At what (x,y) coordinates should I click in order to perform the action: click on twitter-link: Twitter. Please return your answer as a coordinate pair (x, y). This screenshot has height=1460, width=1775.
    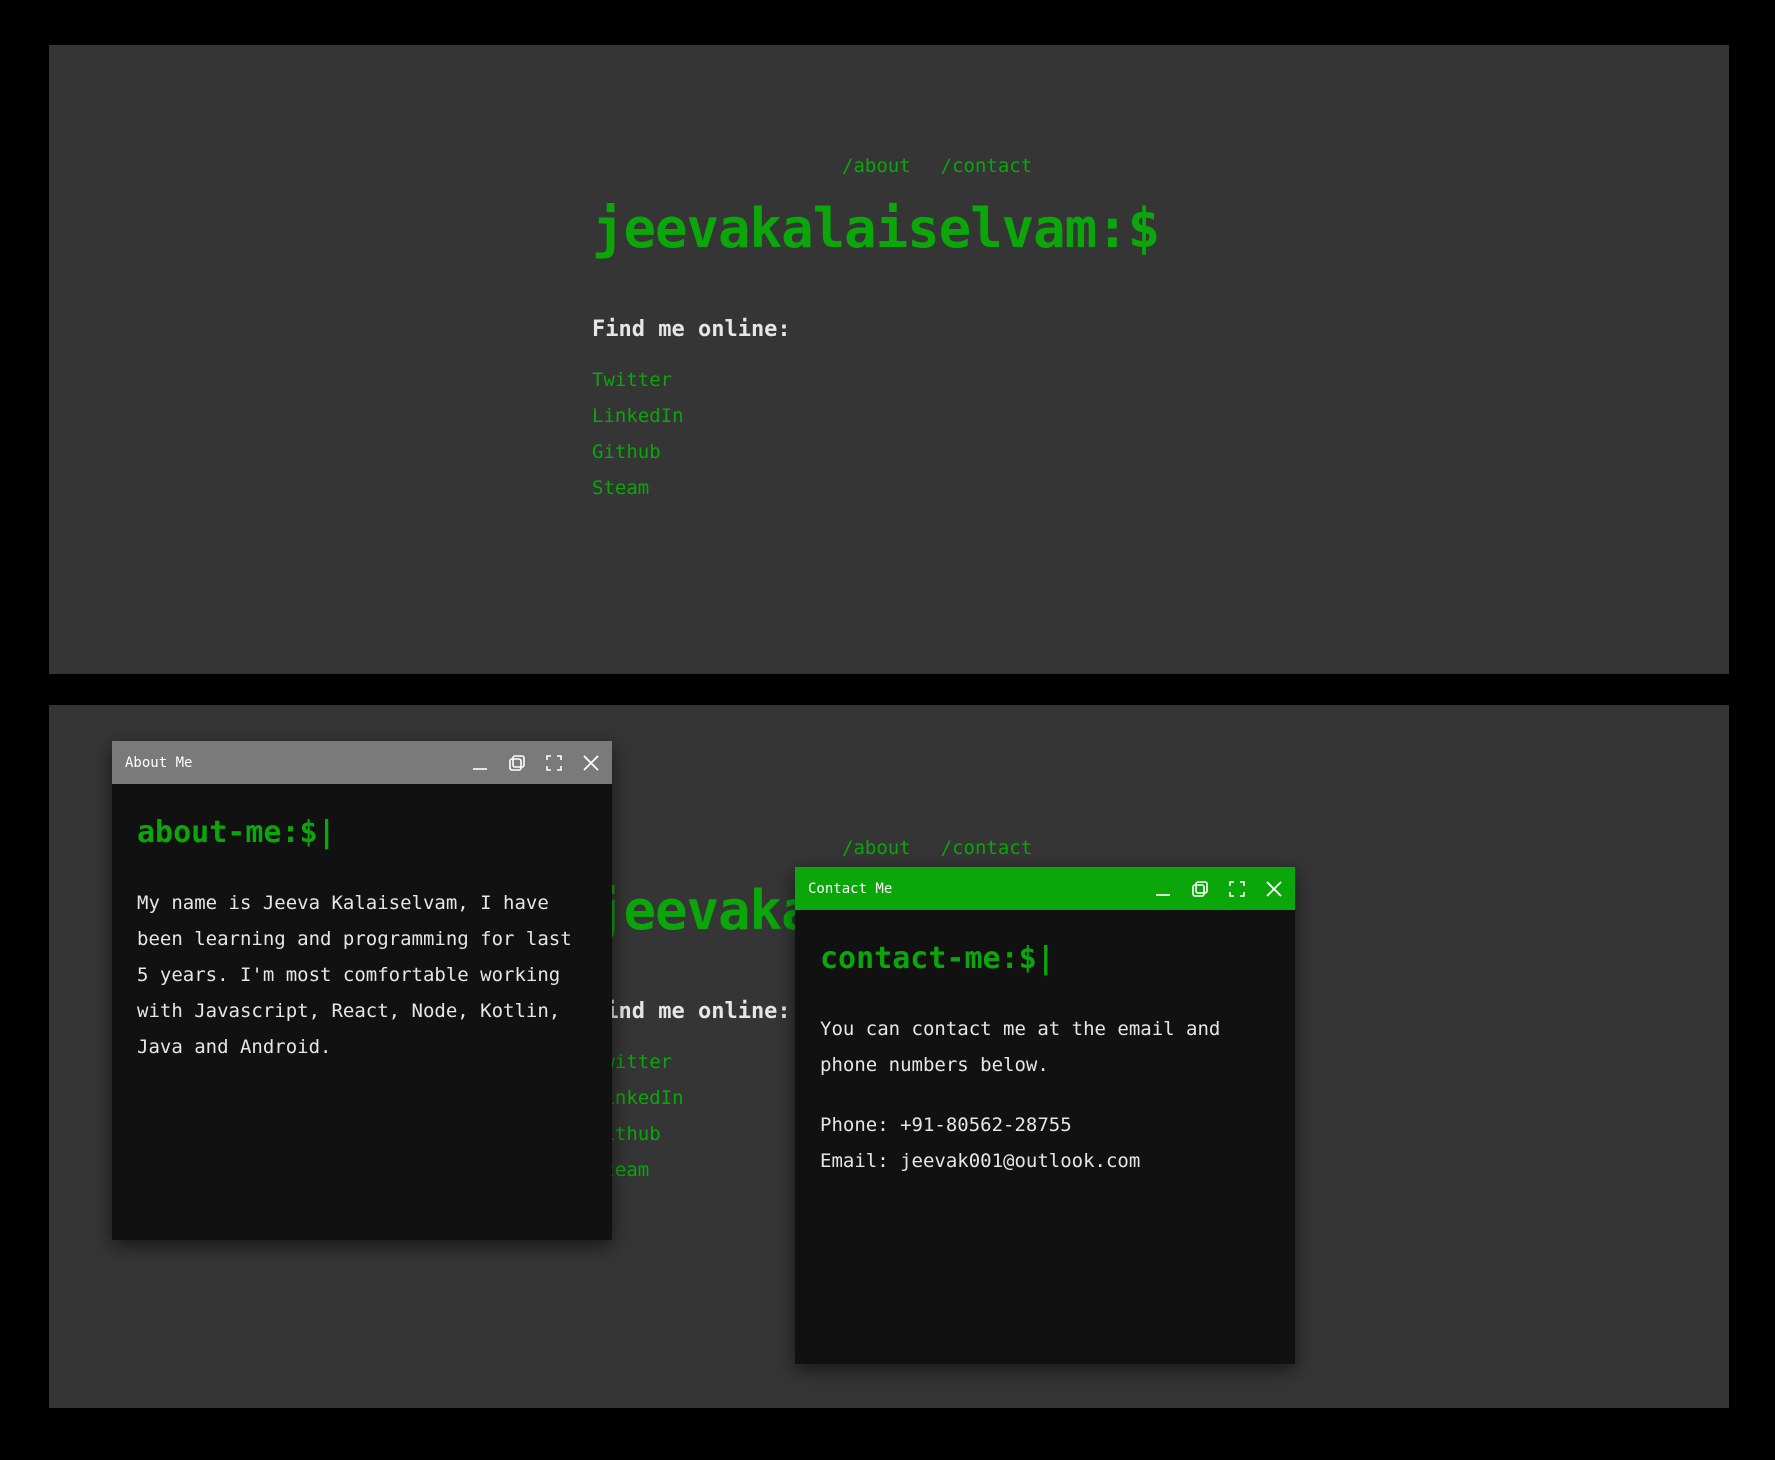
    Looking at the image, I should click on (638, 387).